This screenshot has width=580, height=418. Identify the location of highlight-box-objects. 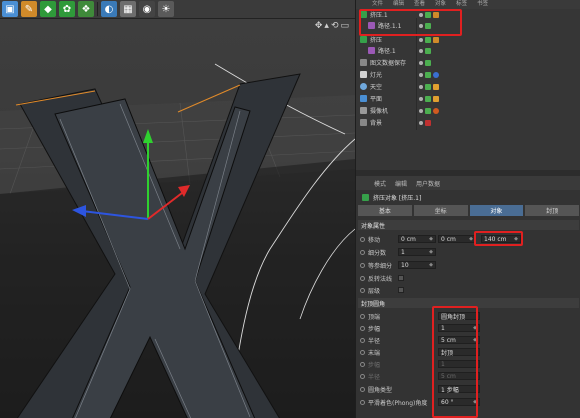
(410, 22).